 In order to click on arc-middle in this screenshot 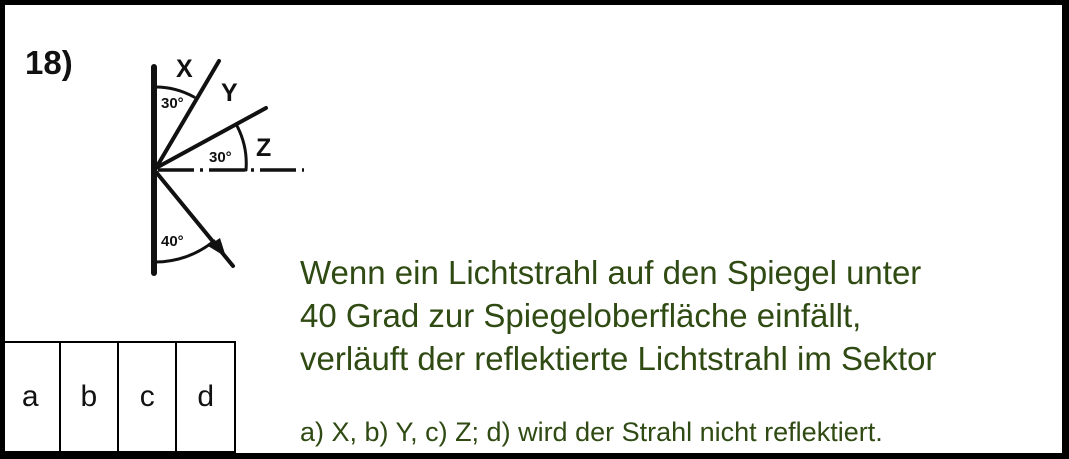, I will do `click(241, 147)`.